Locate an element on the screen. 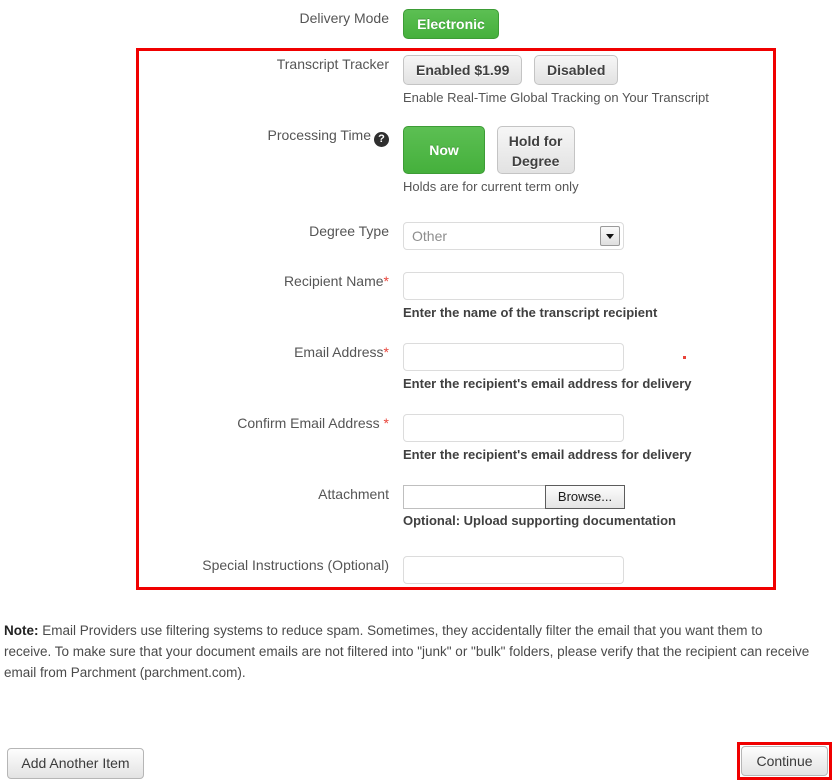 This screenshot has height=781, width=834. recipient-name-input is located at coordinates (513, 286).